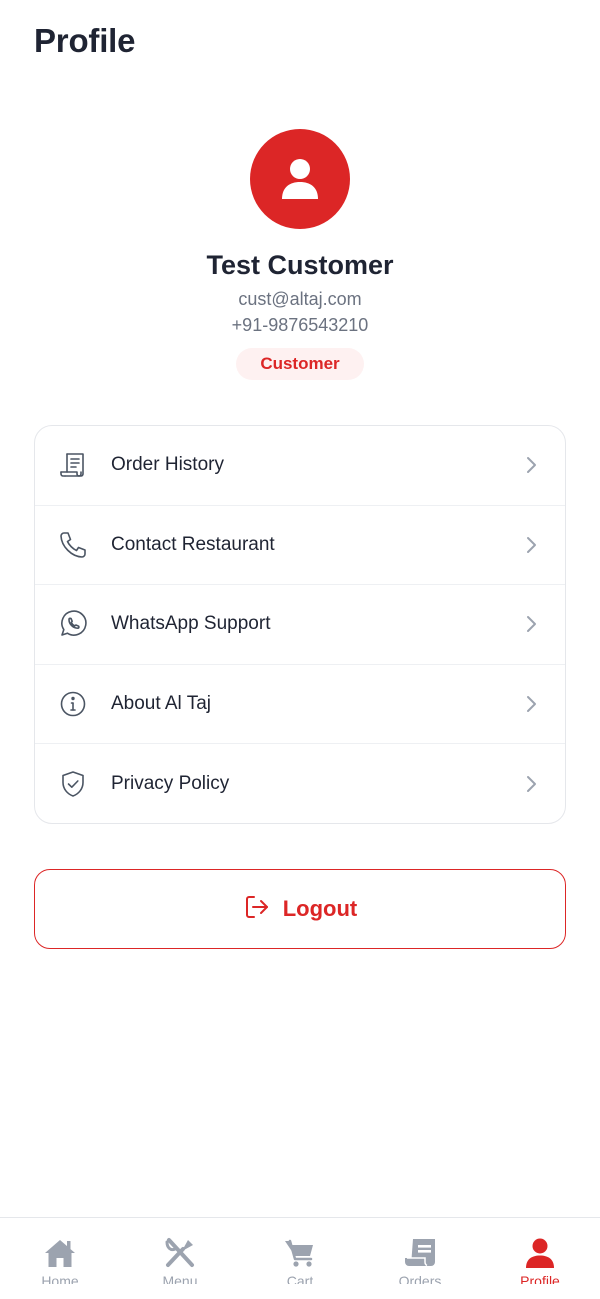 The image size is (600, 1299). Describe the element at coordinates (193, 544) in the screenshot. I see `menu-item-label: Contact Restaurant` at that location.